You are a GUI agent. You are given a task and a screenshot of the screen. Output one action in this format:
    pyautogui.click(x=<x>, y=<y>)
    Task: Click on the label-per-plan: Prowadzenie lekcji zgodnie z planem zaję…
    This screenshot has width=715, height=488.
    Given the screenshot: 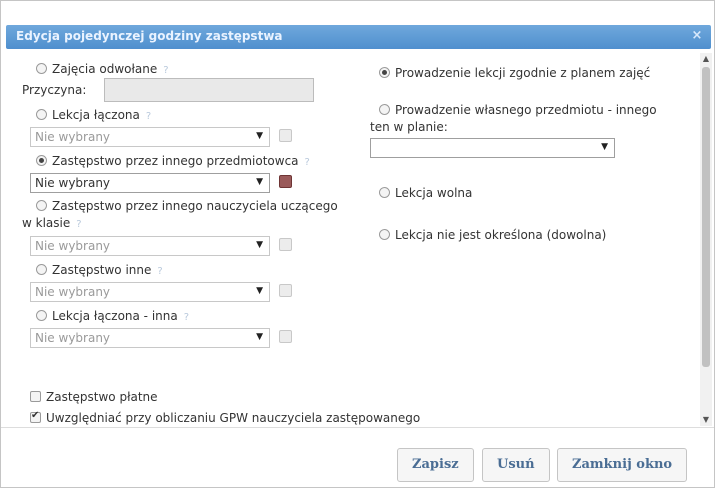 What is the action you would take?
    pyautogui.click(x=523, y=73)
    